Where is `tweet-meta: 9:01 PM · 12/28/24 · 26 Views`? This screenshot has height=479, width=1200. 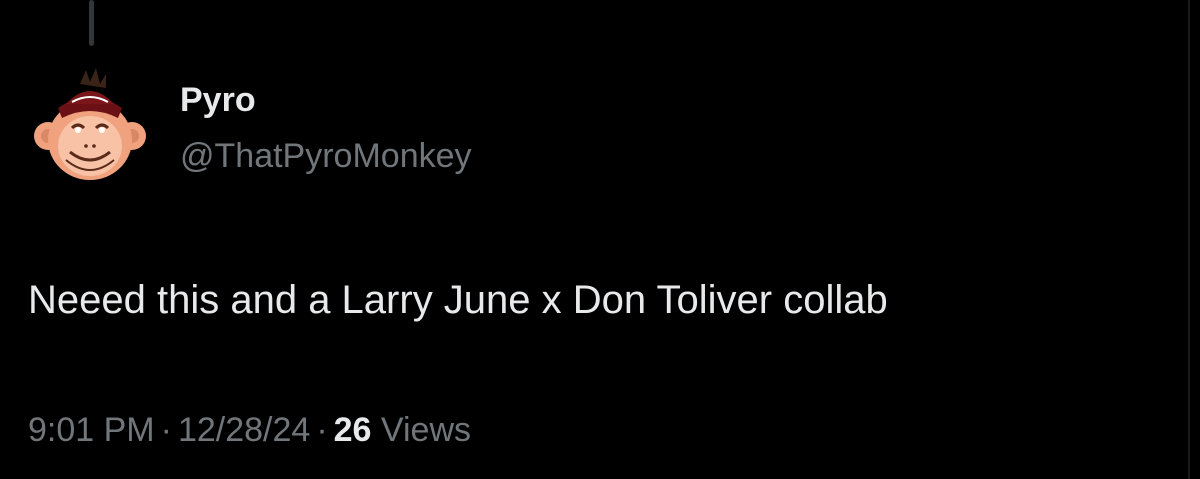
tweet-meta: 9:01 PM · 12/28/24 · 26 Views is located at coordinates (249, 430).